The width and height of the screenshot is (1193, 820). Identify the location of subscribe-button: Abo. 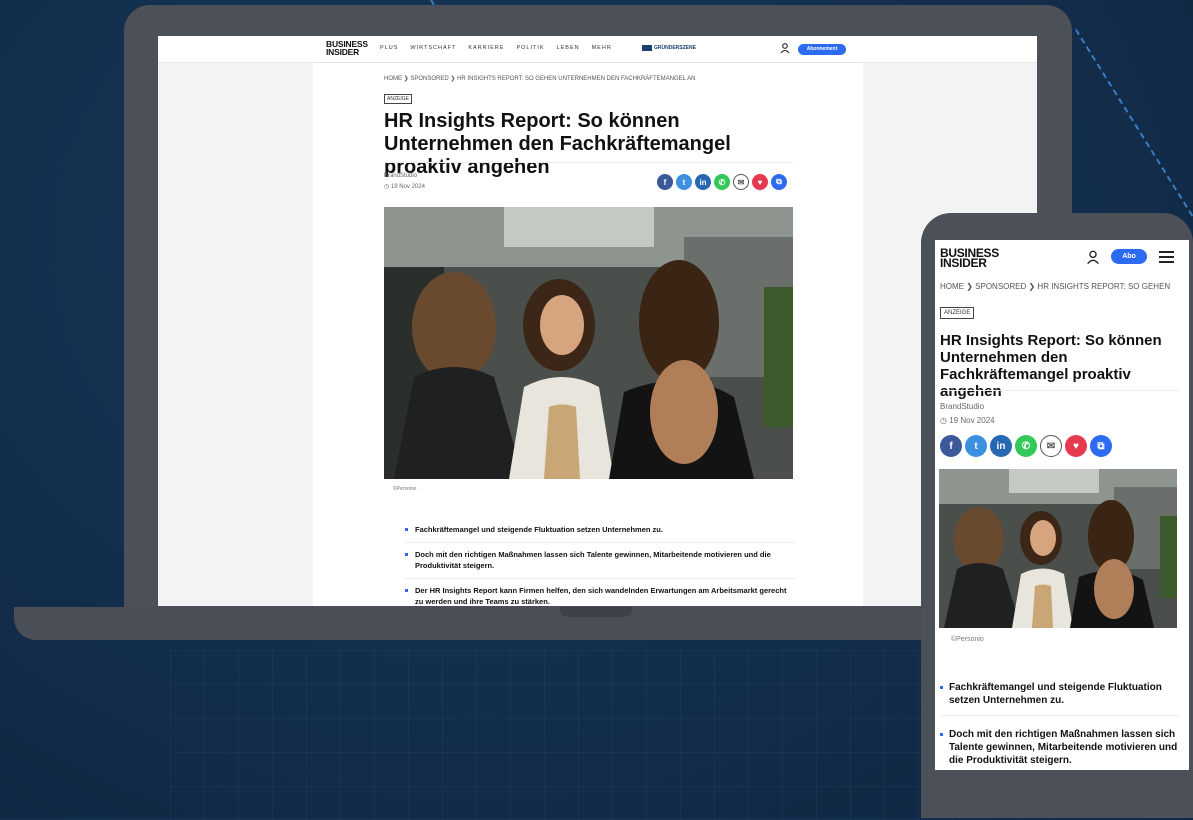
(1129, 256).